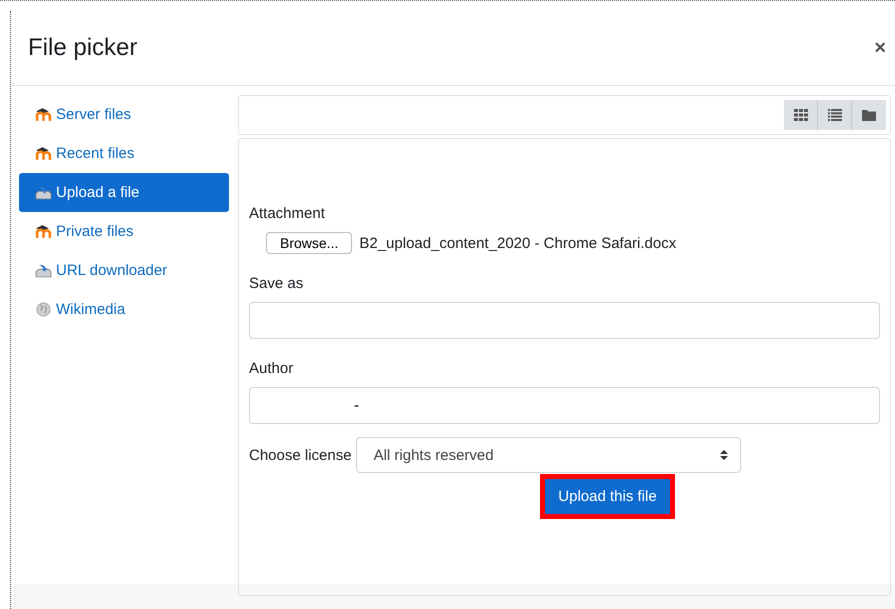 The width and height of the screenshot is (895, 609). Describe the element at coordinates (548, 455) in the screenshot. I see `license-select: All rights reserved` at that location.